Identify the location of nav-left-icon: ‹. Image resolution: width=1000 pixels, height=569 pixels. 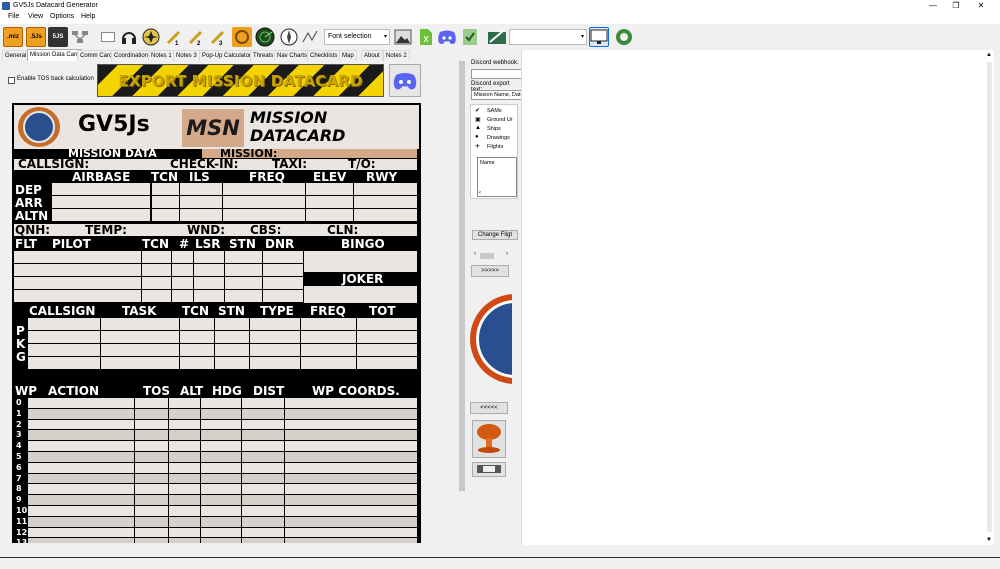
(475, 254).